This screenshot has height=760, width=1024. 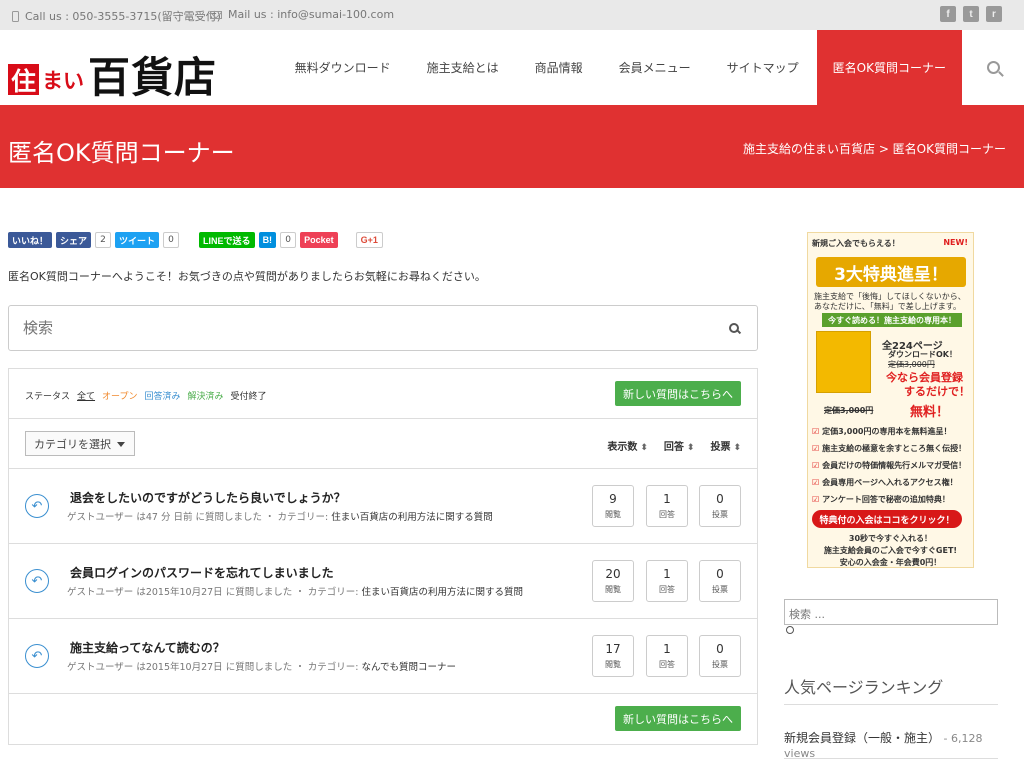 What do you see at coordinates (383, 394) in the screenshot?
I see `status-filter-row: ステータス 全て オープン 回答済み 解決済み 受付終了 新しい質問はこちらへ` at bounding box center [383, 394].